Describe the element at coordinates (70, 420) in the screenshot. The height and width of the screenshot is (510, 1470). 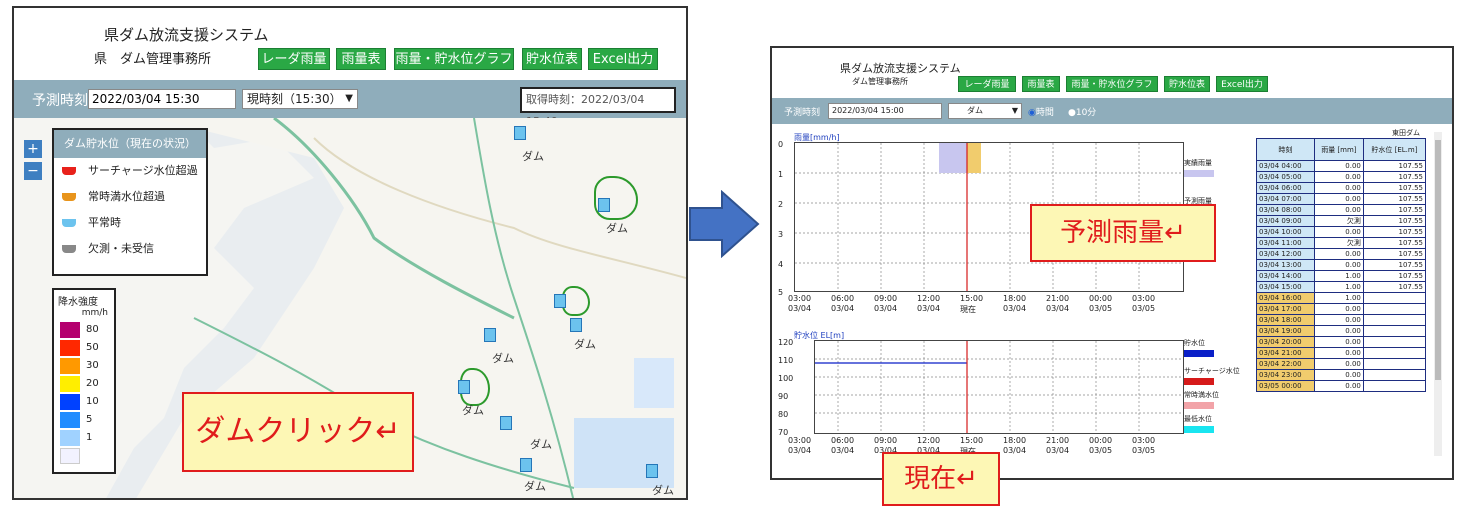
I see `rain-swatch` at that location.